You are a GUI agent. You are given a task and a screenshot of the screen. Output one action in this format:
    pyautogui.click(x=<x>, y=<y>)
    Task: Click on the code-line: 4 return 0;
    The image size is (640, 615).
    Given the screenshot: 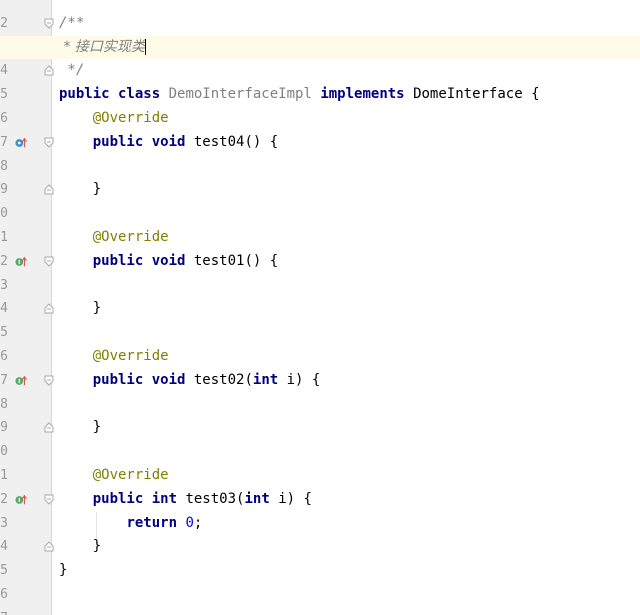 What is the action you would take?
    pyautogui.click(x=320, y=533)
    